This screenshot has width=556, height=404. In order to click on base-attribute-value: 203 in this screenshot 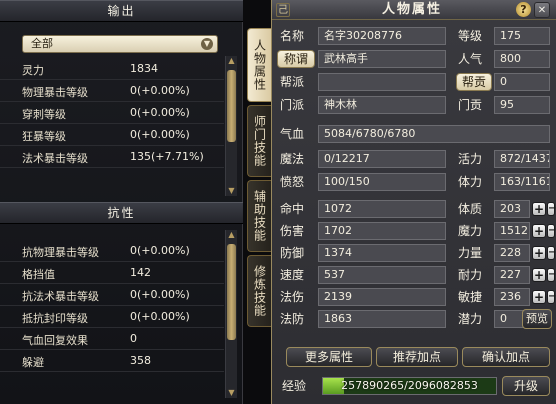, I will do `click(512, 209)`.